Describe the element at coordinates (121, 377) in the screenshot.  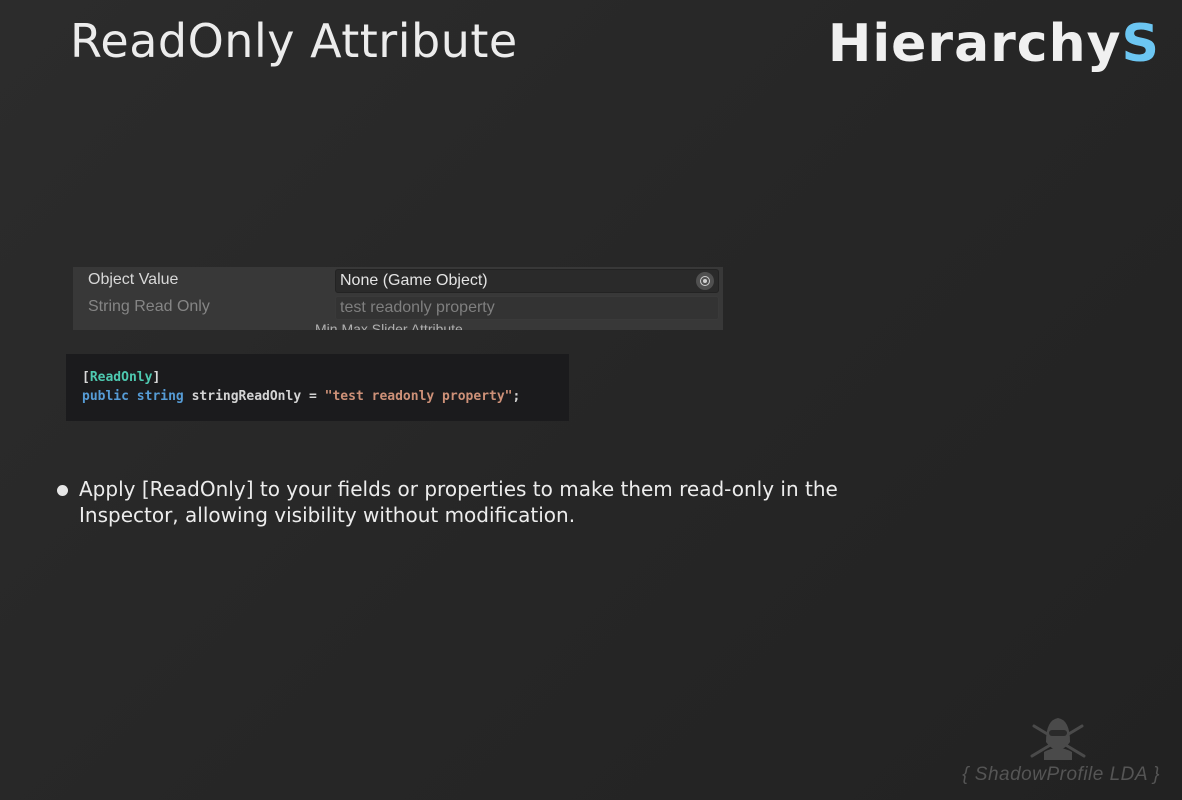
I see `code-attribute: ReadOnly` at that location.